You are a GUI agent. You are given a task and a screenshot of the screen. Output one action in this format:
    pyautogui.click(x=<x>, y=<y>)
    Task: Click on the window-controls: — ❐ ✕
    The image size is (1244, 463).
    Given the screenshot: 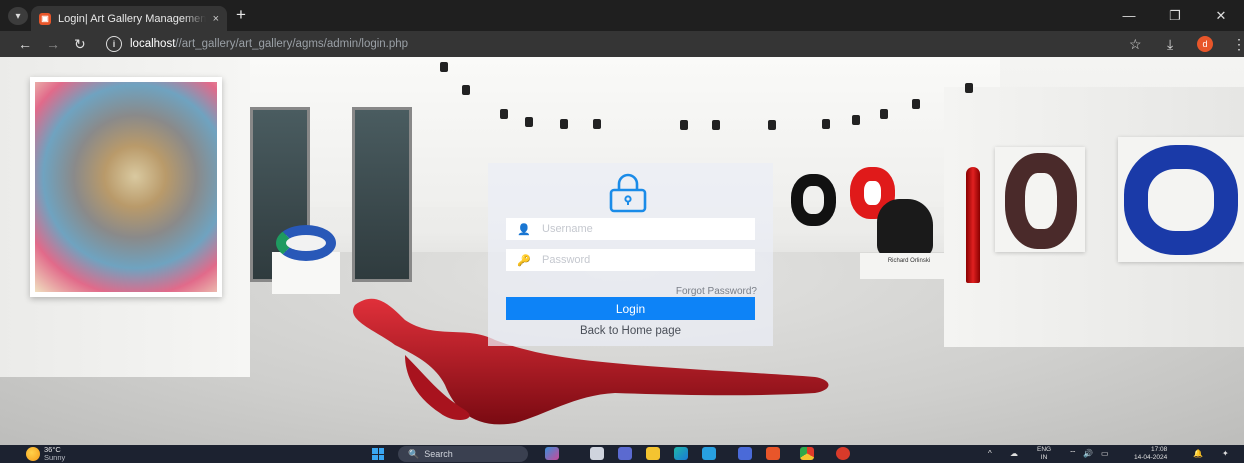 What is the action you would take?
    pyautogui.click(x=1175, y=15)
    